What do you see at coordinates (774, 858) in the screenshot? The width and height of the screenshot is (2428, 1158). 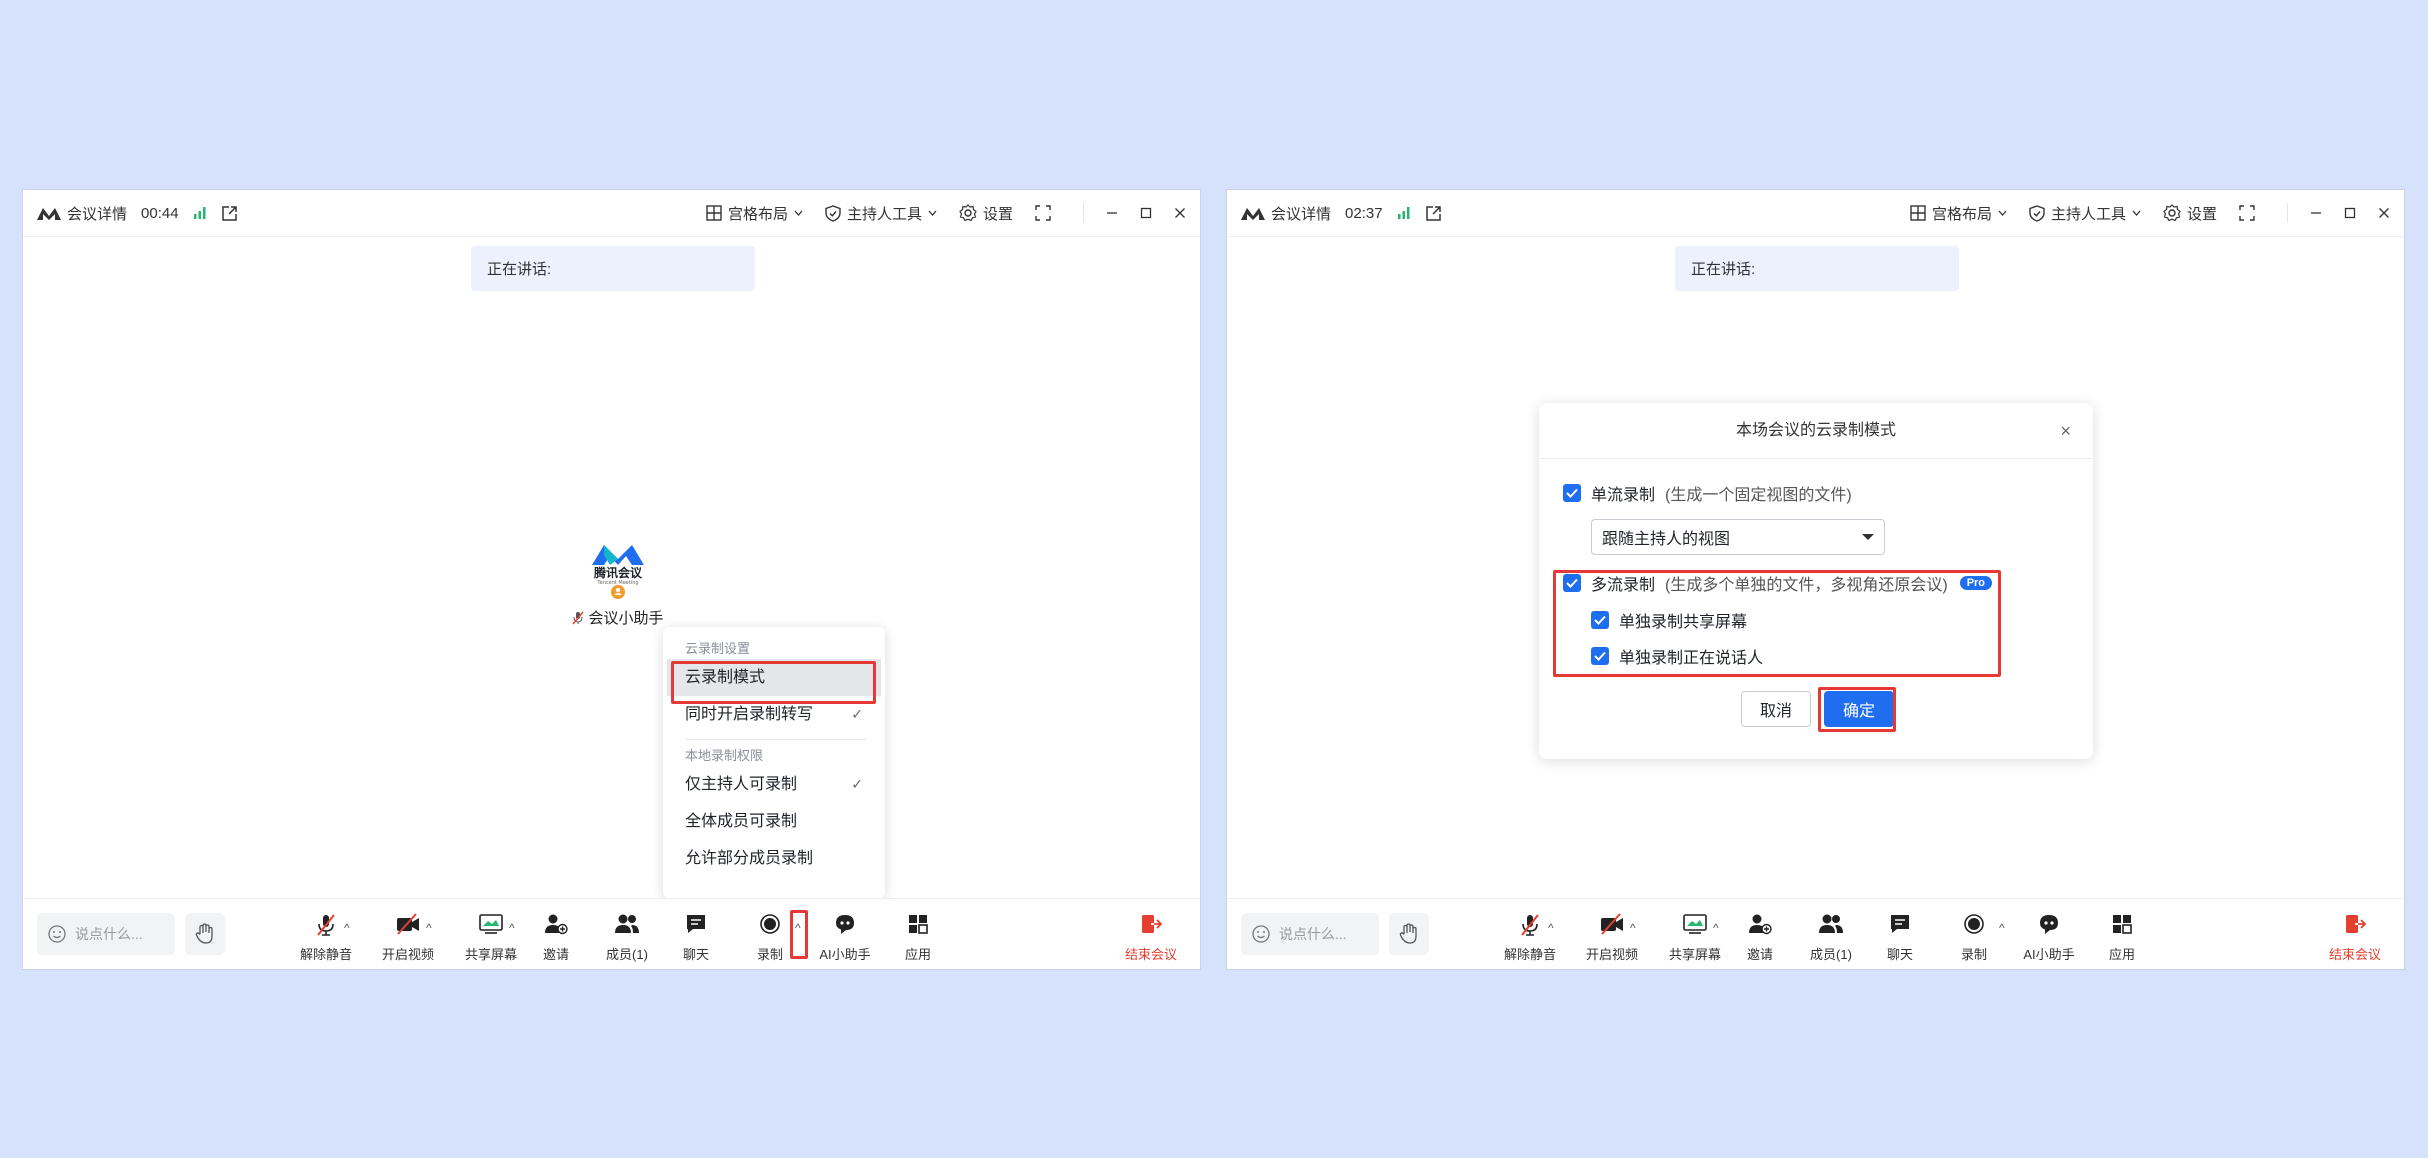 I see `menu-item-partial-members: 允许部分成员录制` at bounding box center [774, 858].